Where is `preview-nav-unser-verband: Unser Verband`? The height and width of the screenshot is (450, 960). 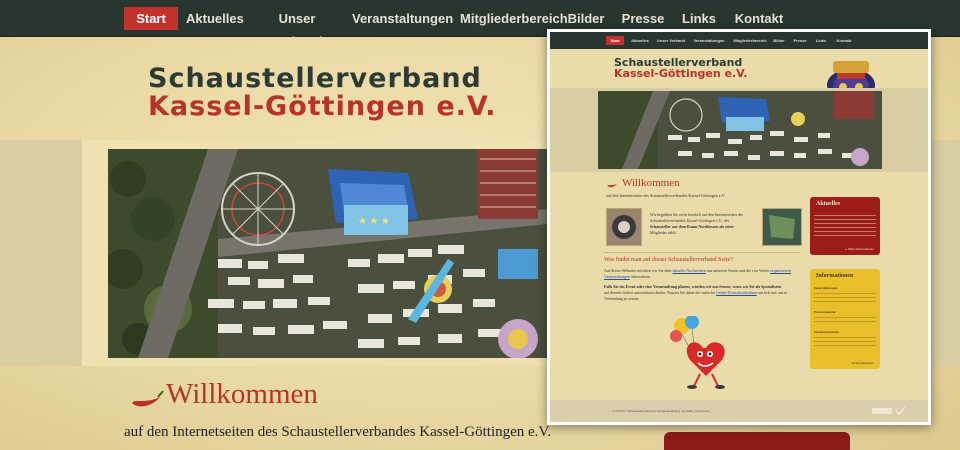
preview-nav-unser-verband: Unser Verband is located at coordinates (671, 40).